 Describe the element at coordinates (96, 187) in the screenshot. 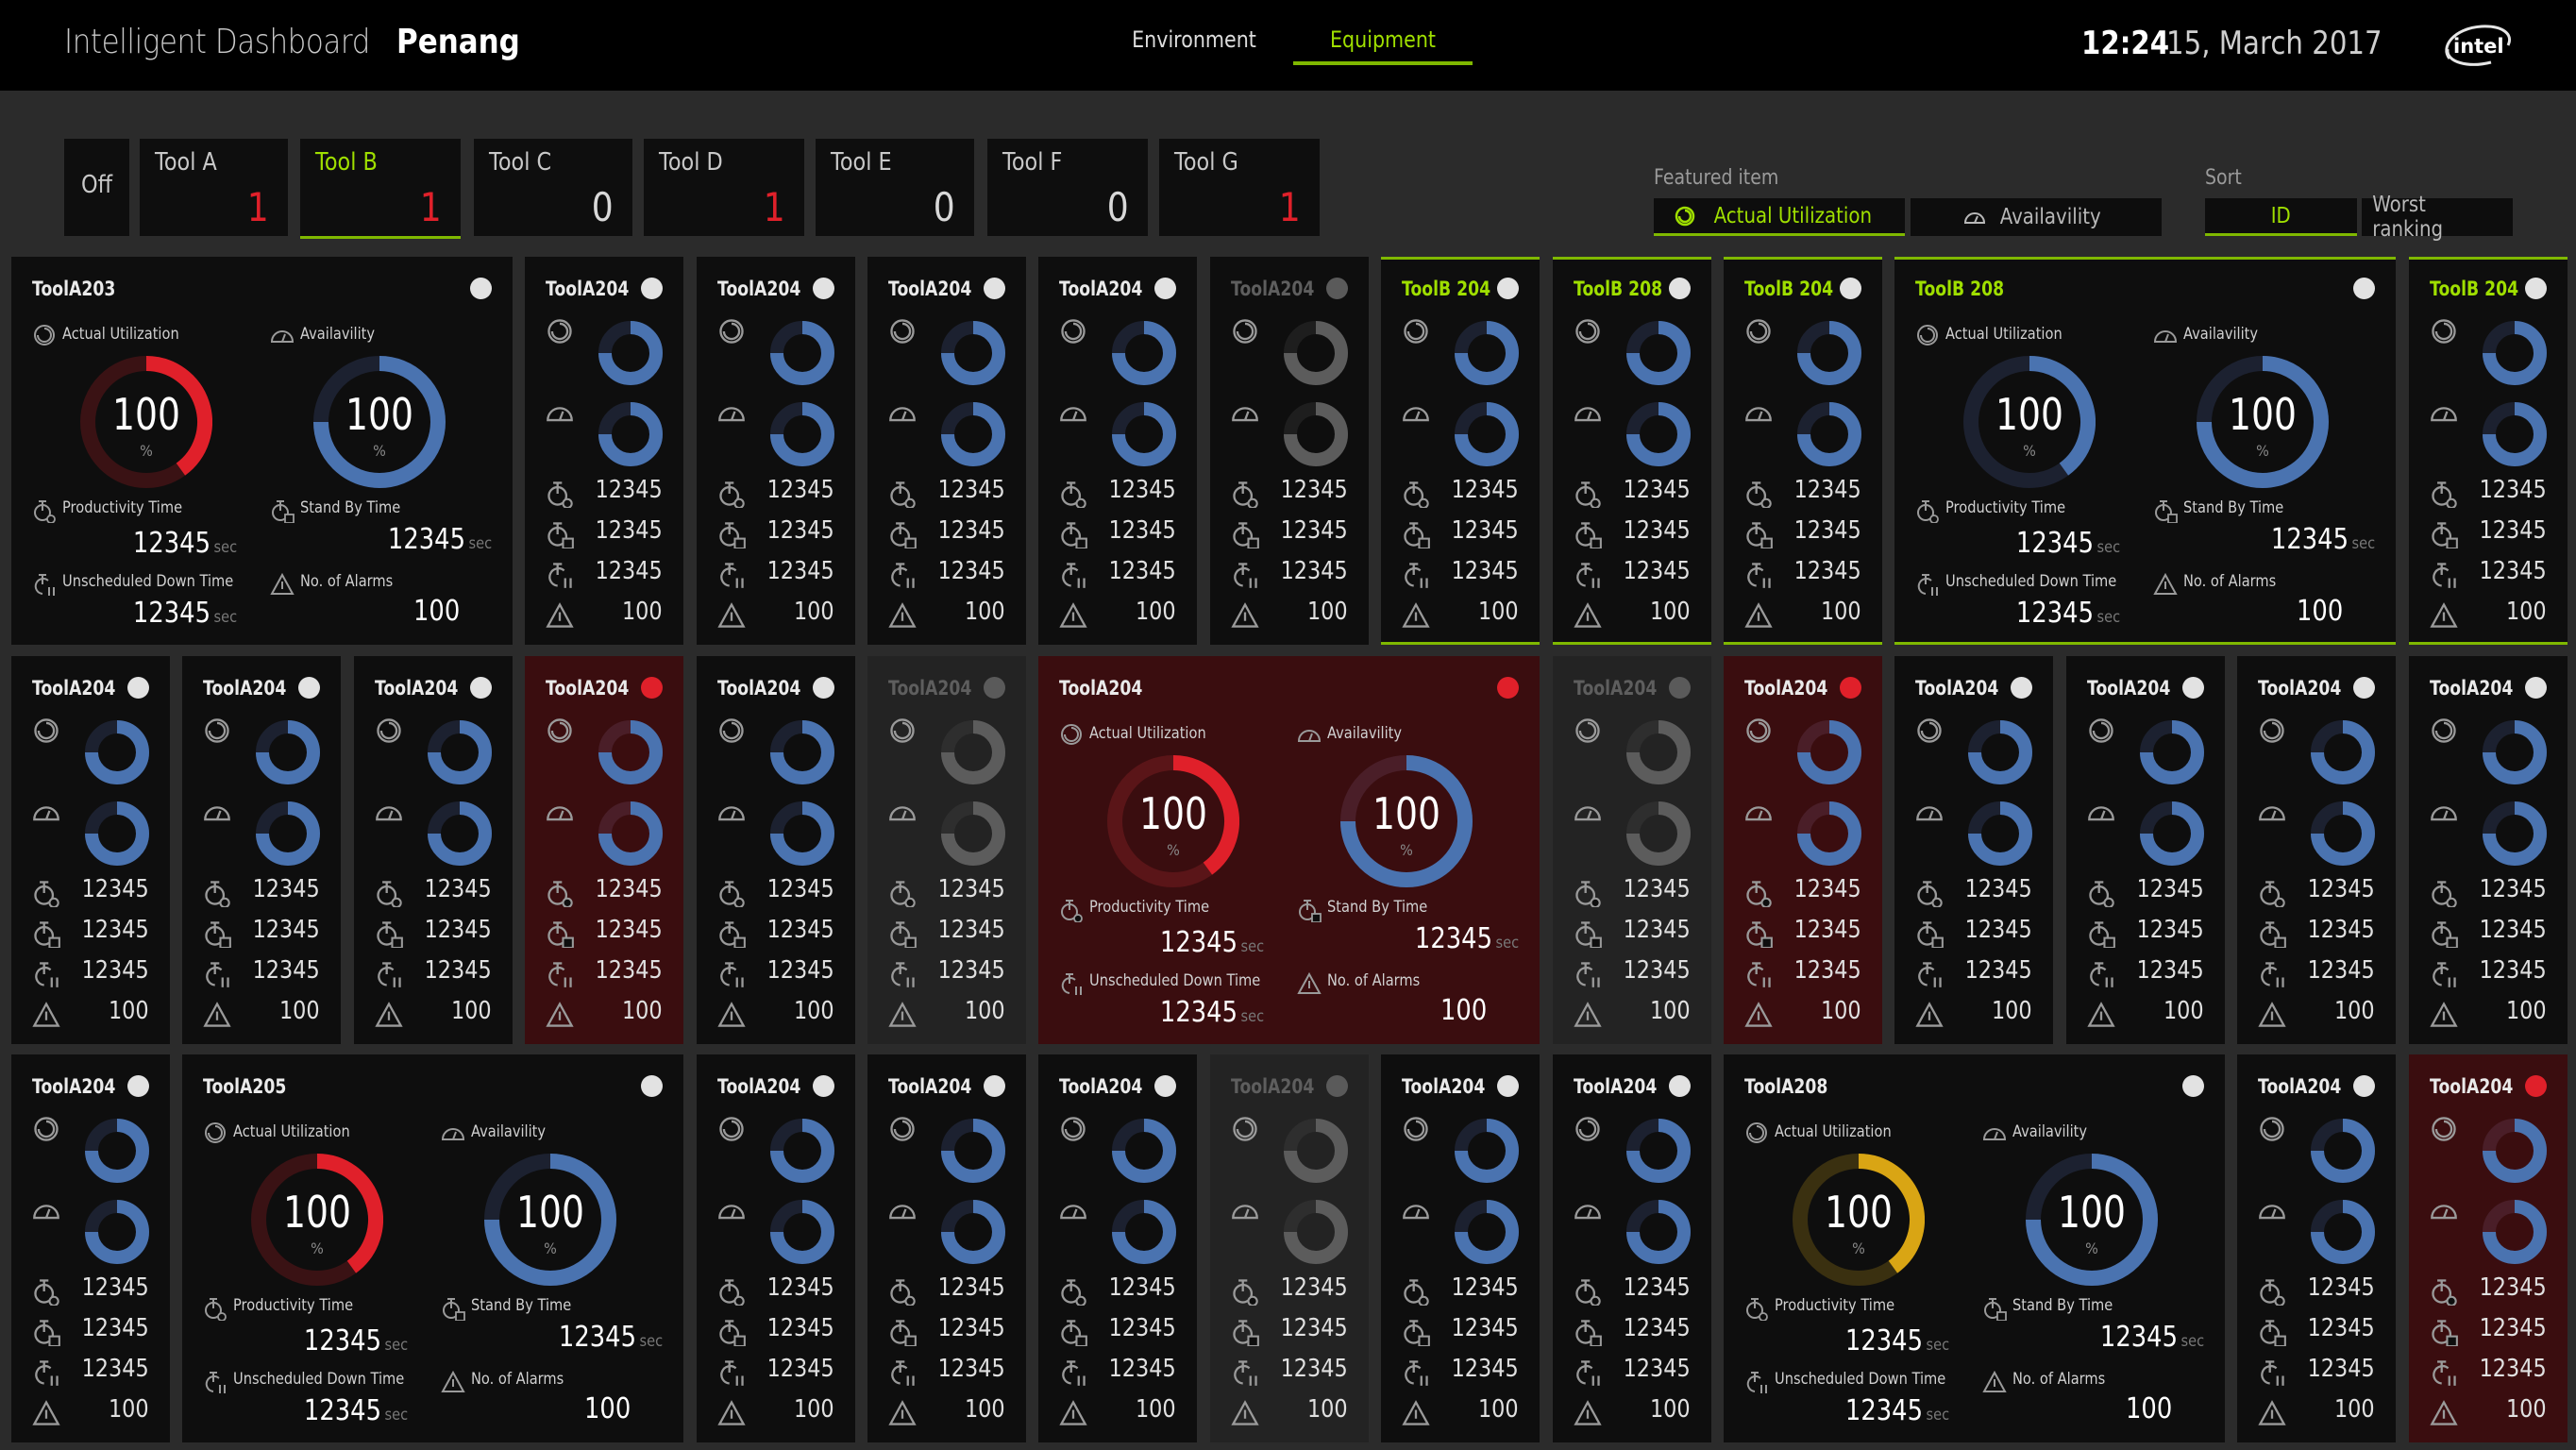

I see `tool-tab-off: Off` at that location.